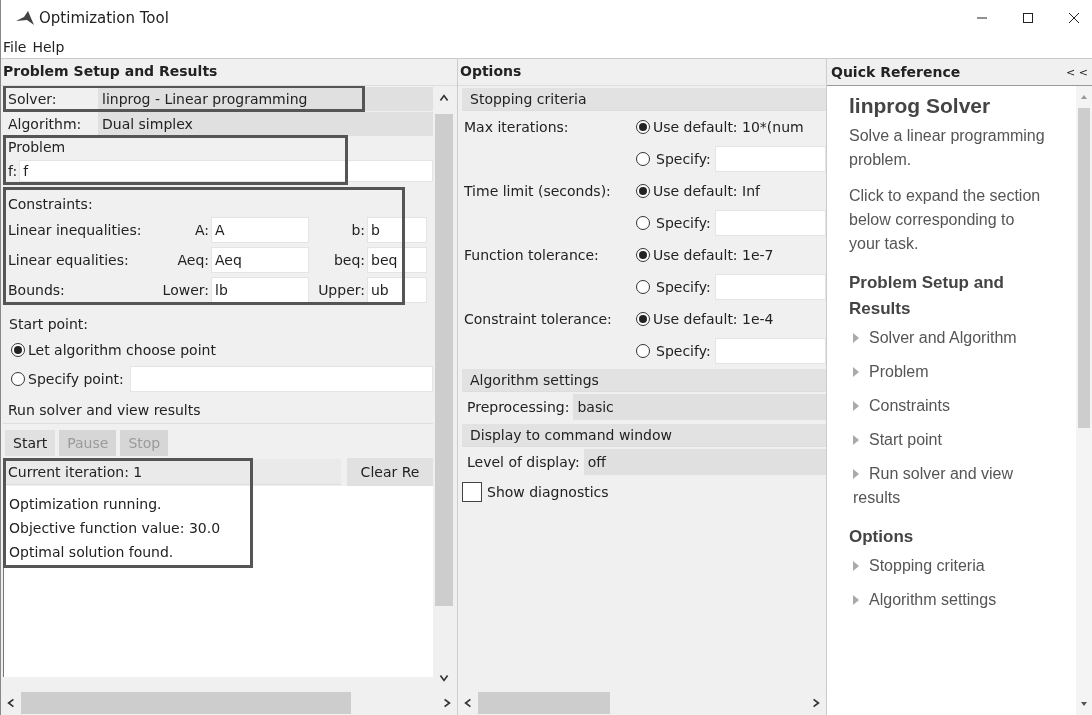 The image size is (1092, 715). What do you see at coordinates (265, 123) in the screenshot?
I see `algorithm-dropdown: Dual simplex` at bounding box center [265, 123].